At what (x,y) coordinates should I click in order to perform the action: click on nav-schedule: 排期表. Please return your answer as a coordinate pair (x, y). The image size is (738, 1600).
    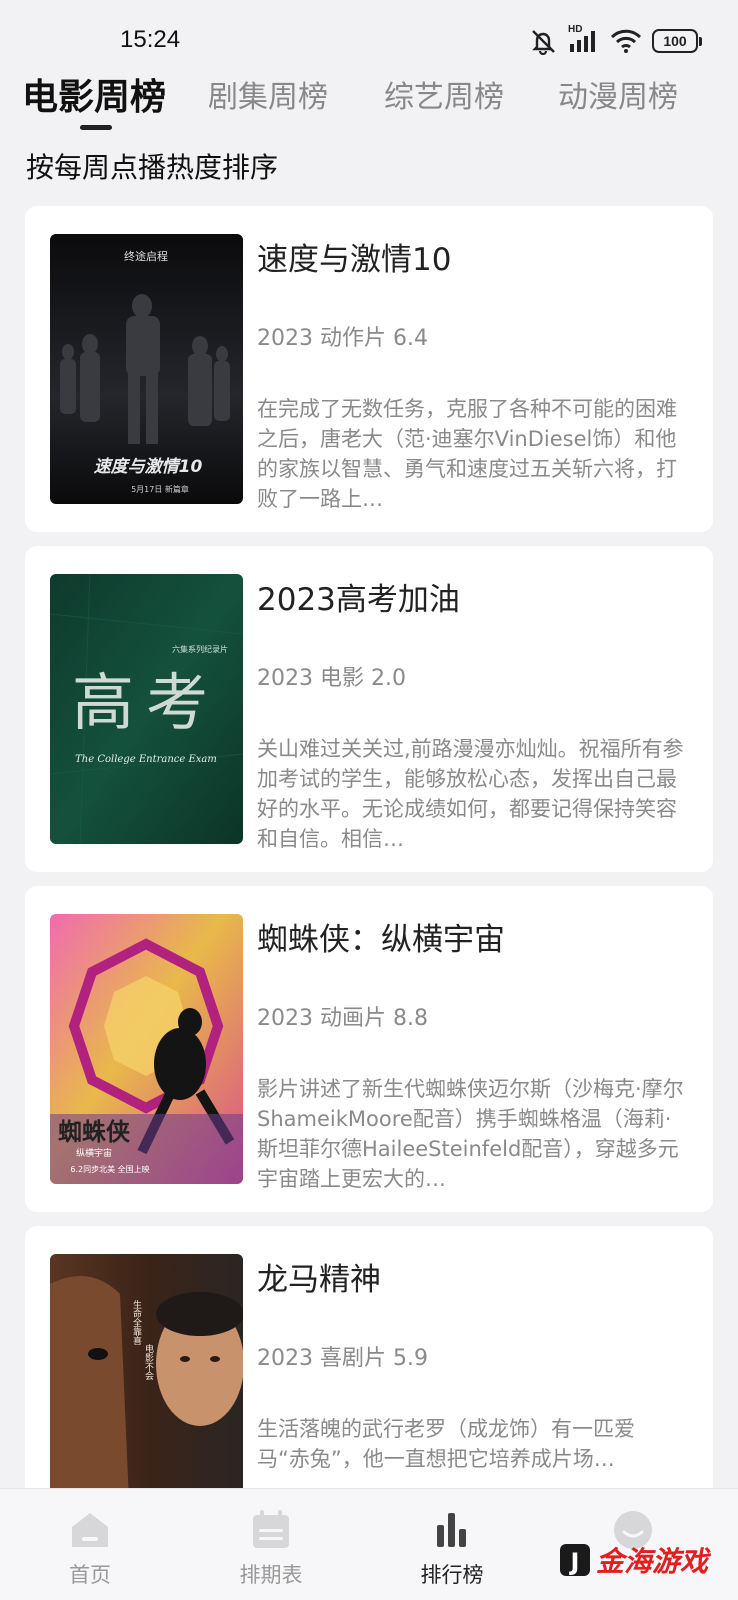
    Looking at the image, I should click on (271, 1544).